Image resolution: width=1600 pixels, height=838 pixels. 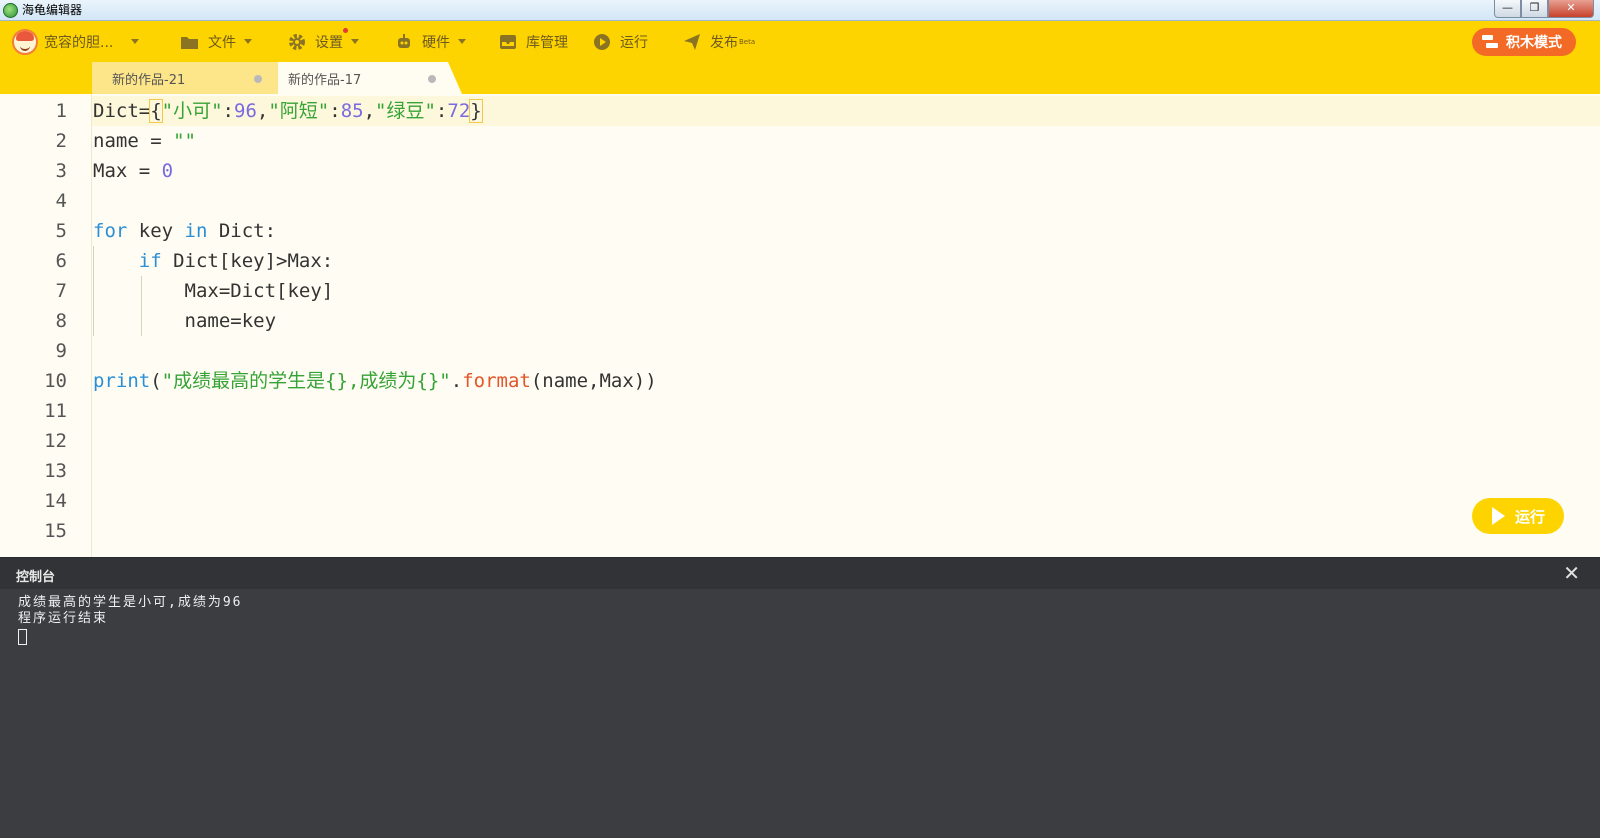 I want to click on line-number: 8, so click(x=61, y=321).